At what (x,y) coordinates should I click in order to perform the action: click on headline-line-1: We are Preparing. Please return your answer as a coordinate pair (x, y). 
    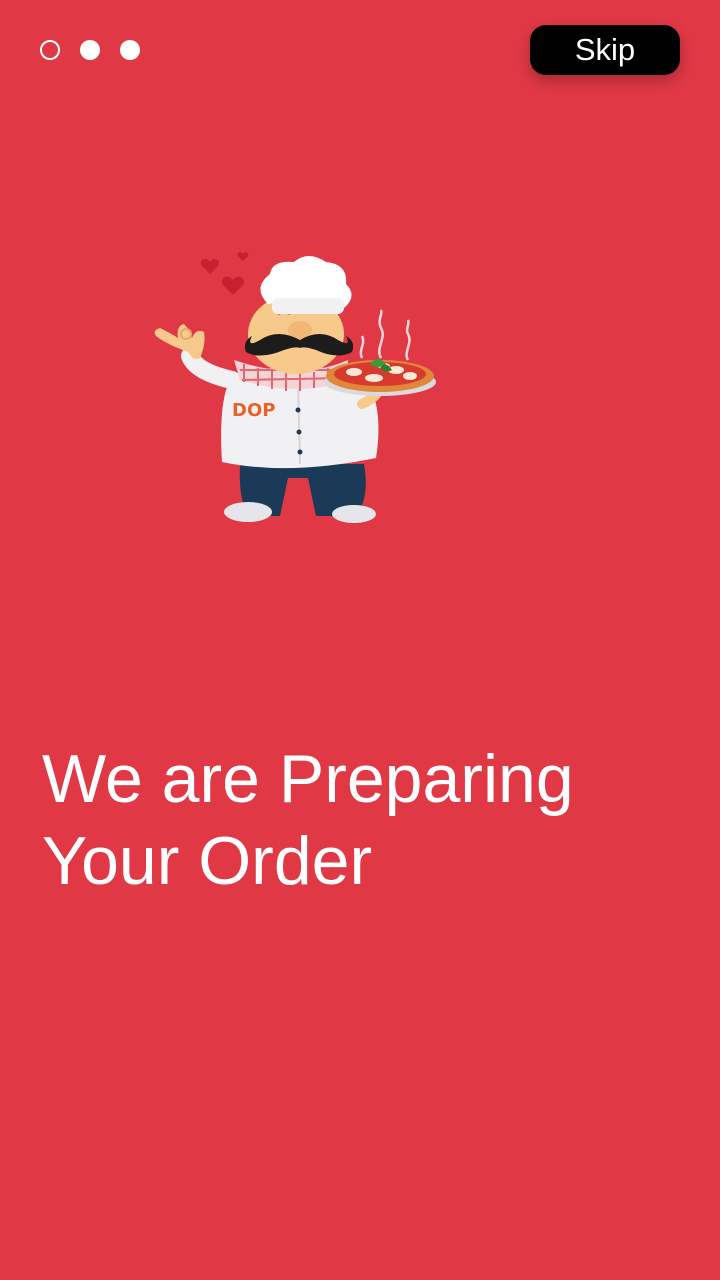
    Looking at the image, I should click on (308, 779).